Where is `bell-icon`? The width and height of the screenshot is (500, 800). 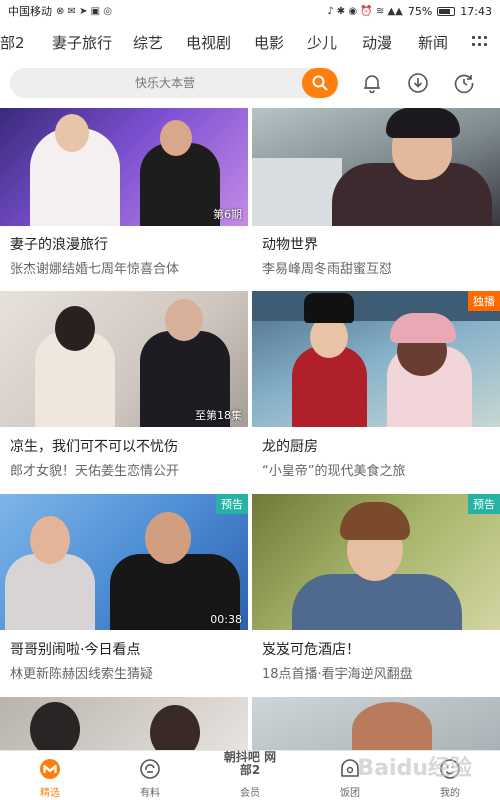 bell-icon is located at coordinates (372, 83).